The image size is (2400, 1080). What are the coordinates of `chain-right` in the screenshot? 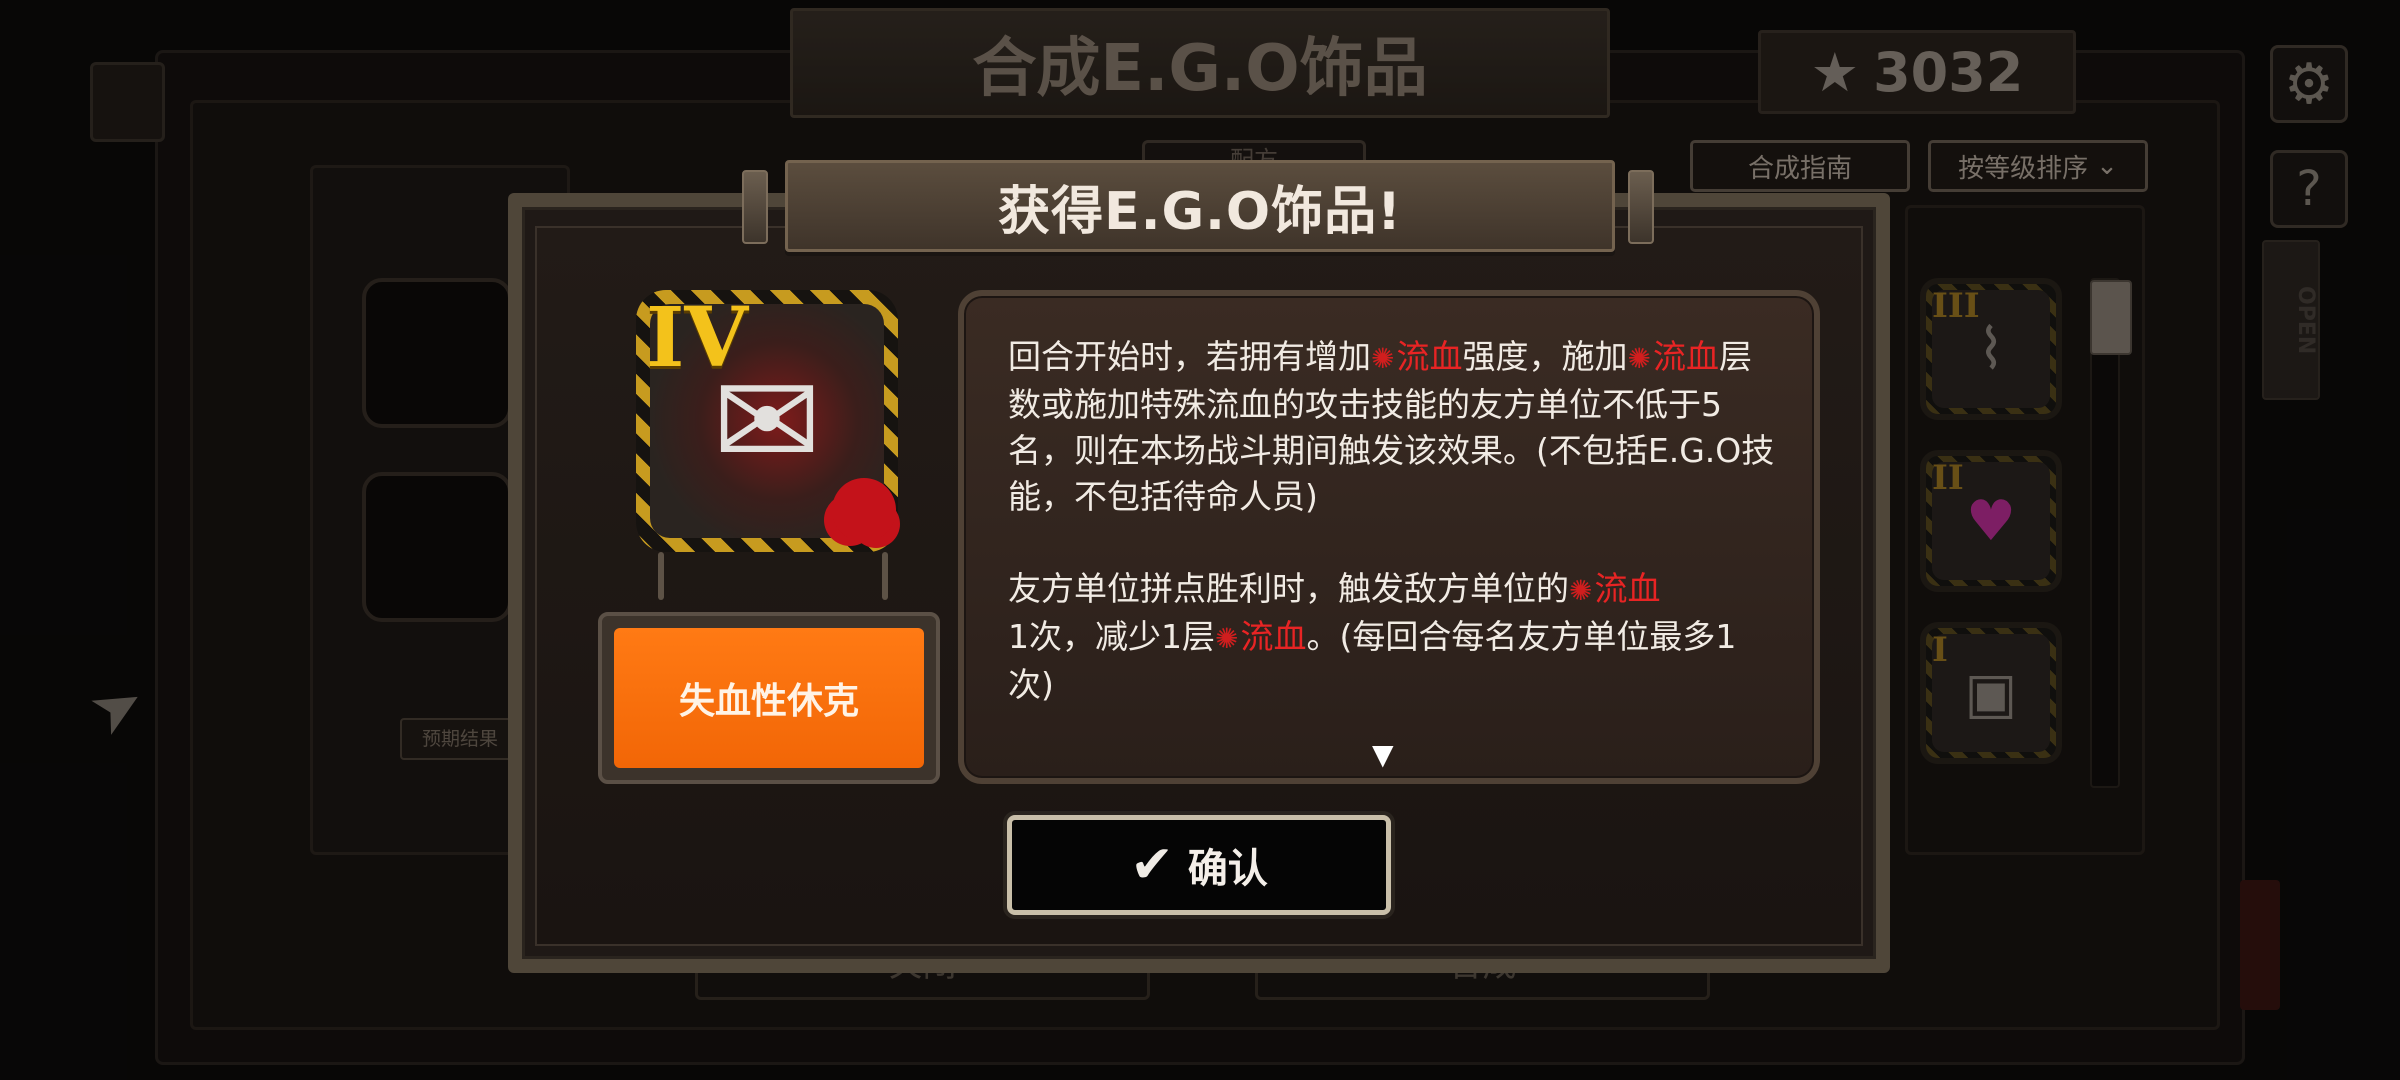 It's located at (885, 576).